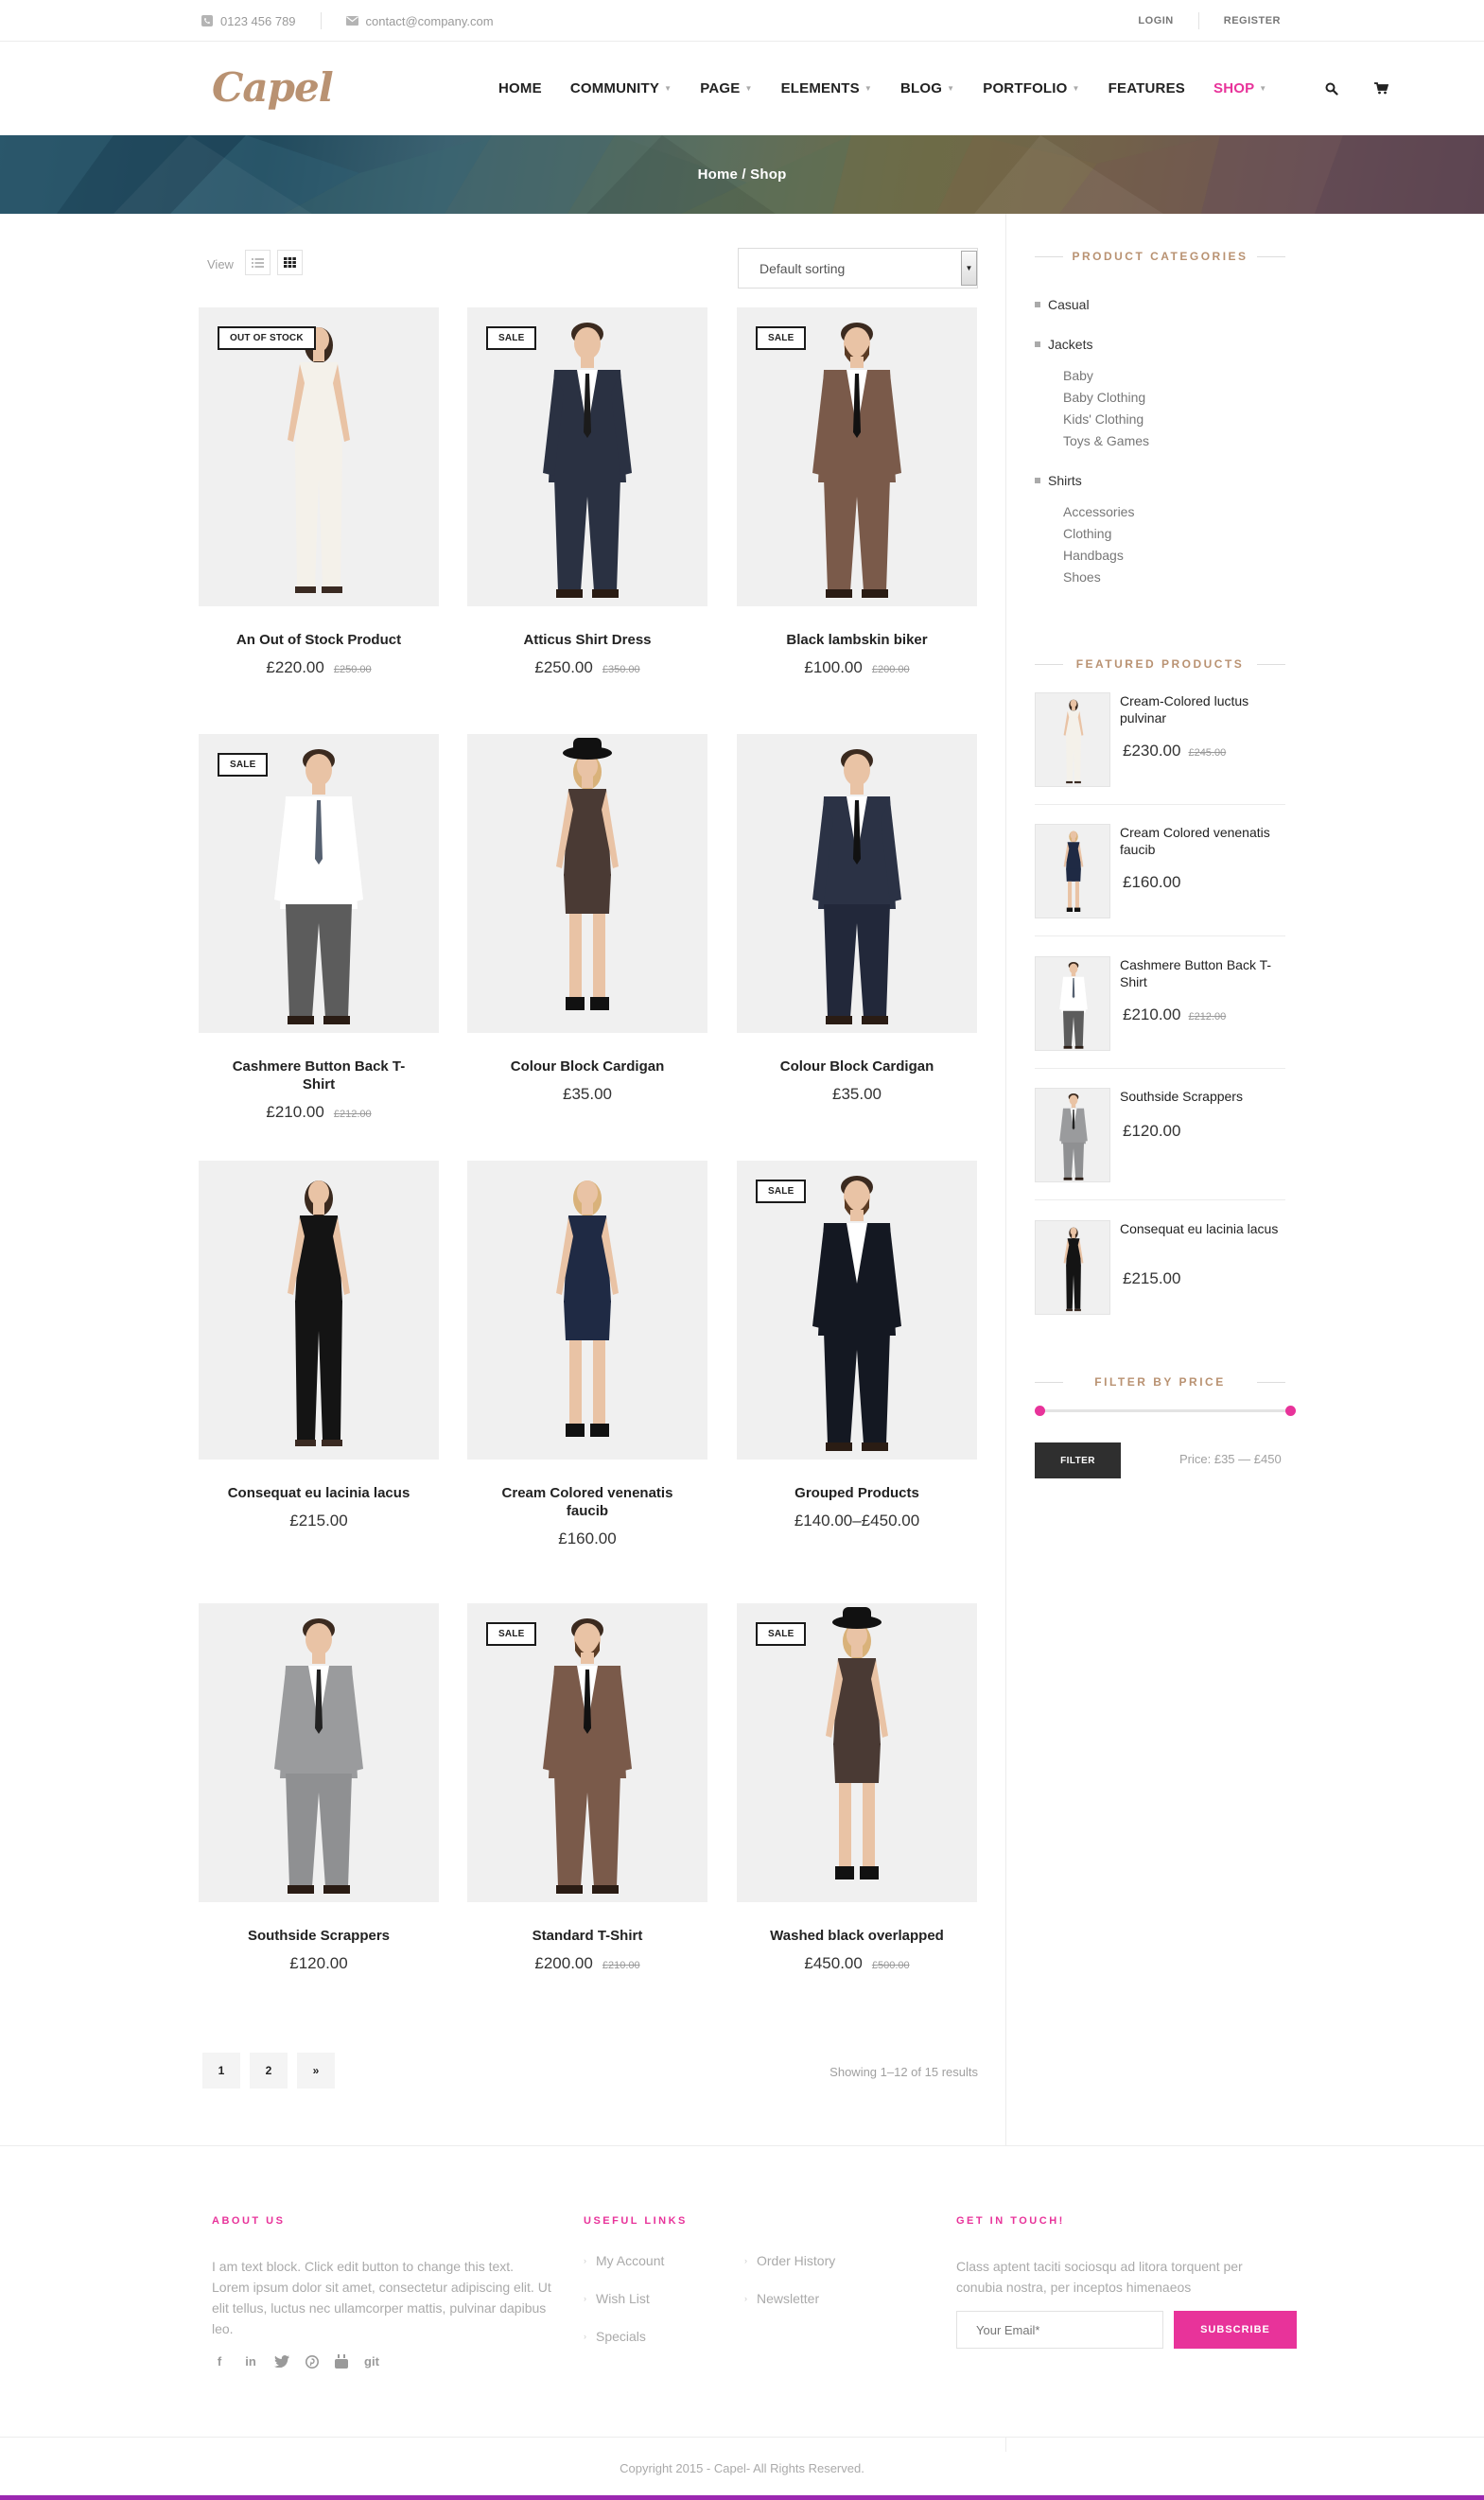 This screenshot has height=2500, width=1484. Describe the element at coordinates (319, 1075) in the screenshot. I see `product-name: Cashmere Button Back T-Shirt` at that location.